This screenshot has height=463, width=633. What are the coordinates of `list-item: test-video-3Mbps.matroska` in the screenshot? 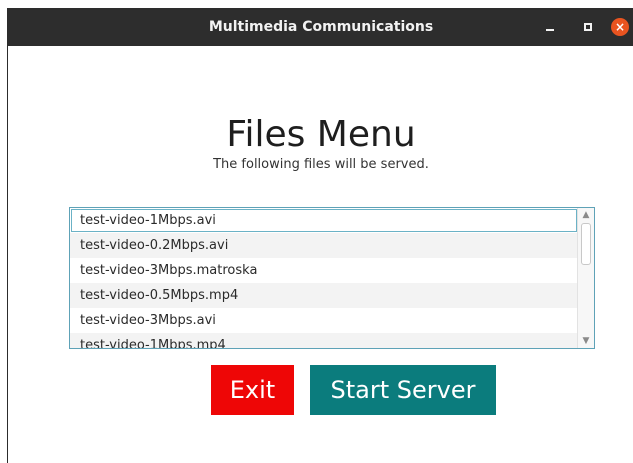 It's located at (324, 270).